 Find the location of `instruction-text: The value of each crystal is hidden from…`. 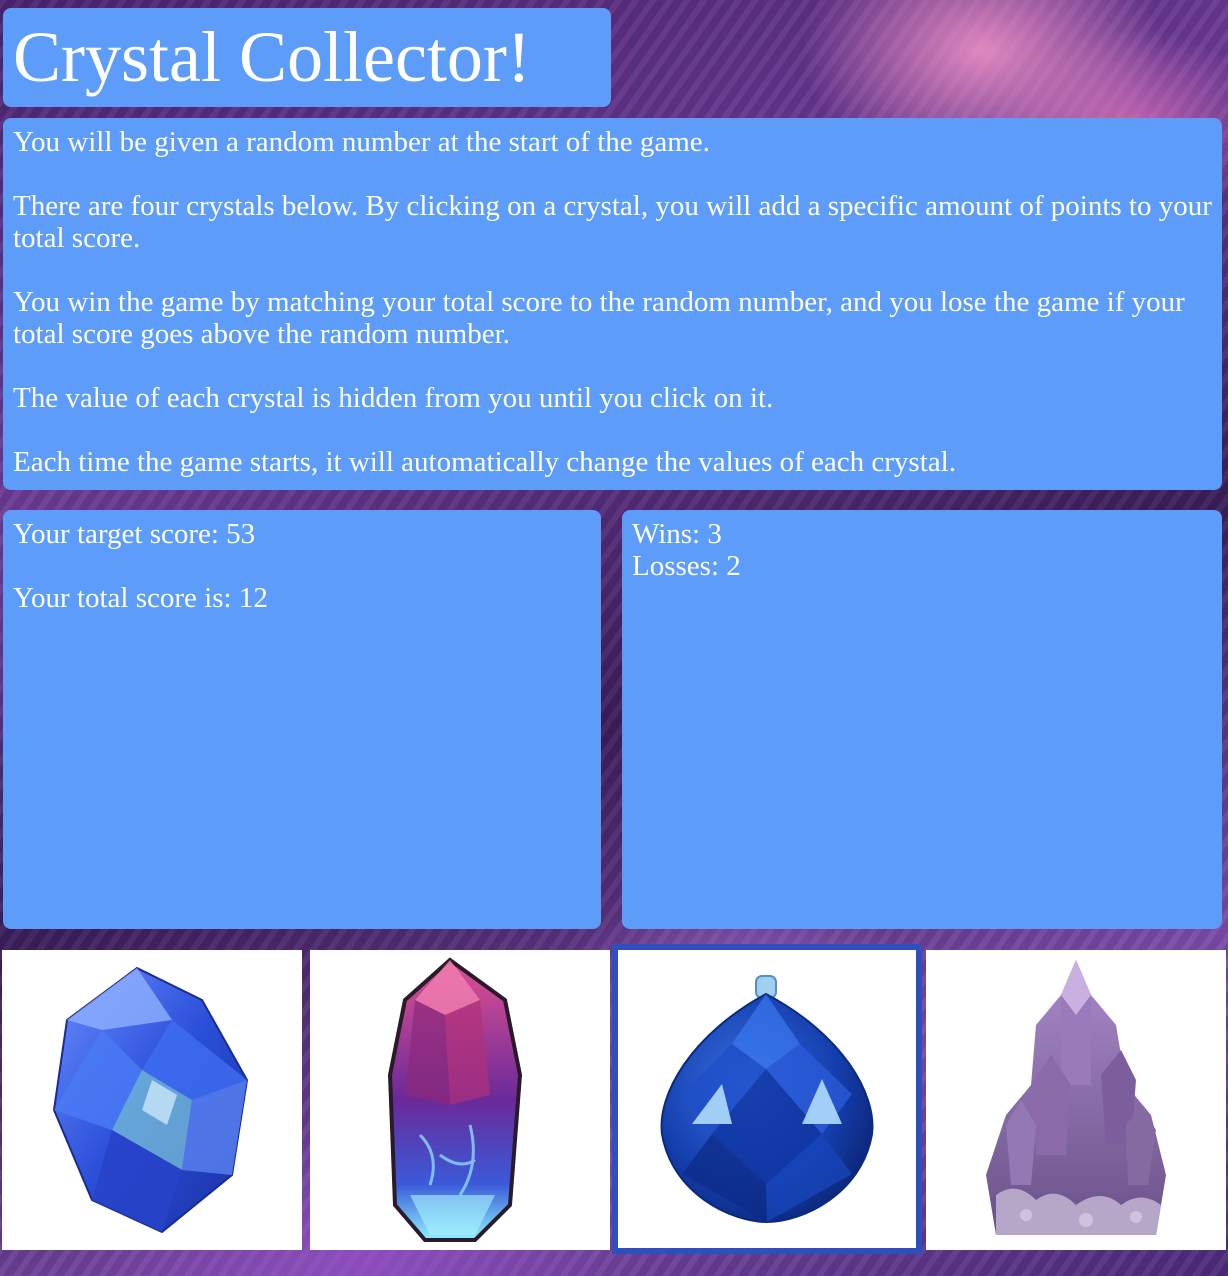

instruction-text: The value of each crystal is hidden from… is located at coordinates (393, 398).